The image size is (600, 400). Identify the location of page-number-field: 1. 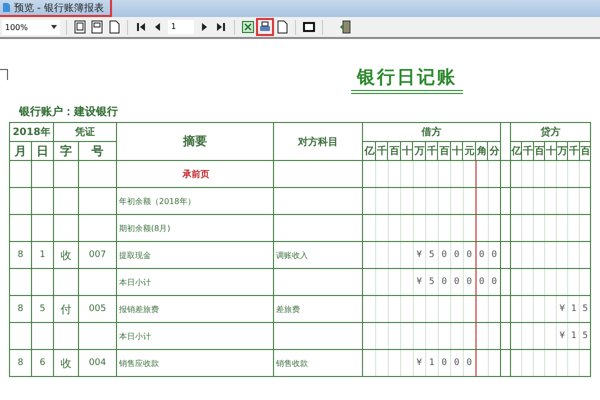
(181, 27).